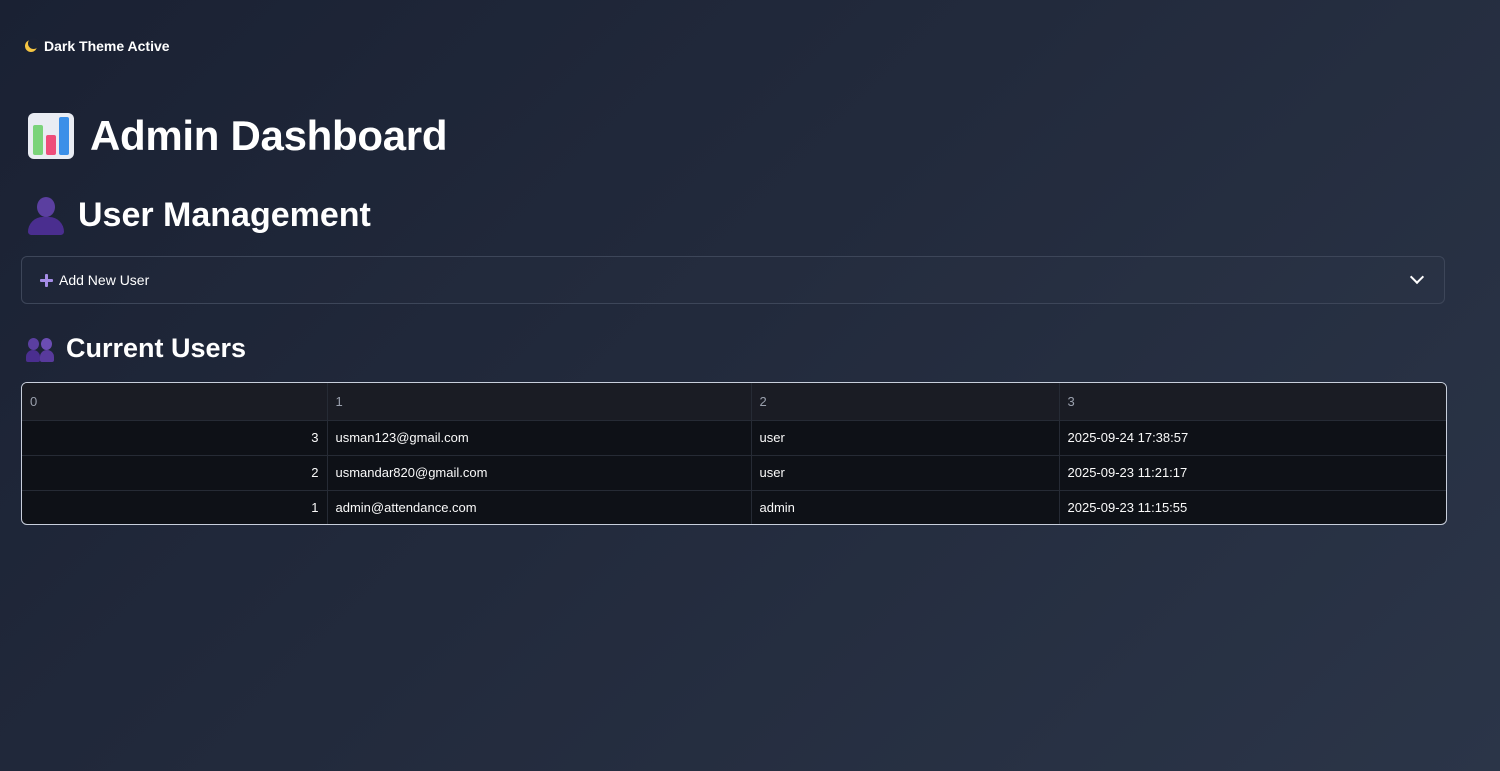 The image size is (1500, 771). I want to click on column-header: 0, so click(175, 402).